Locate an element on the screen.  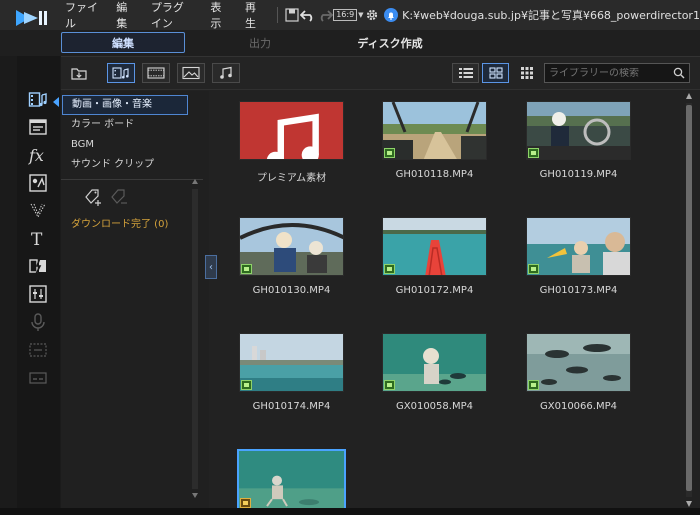
category-scrollbar is located at coordinates (195, 339).